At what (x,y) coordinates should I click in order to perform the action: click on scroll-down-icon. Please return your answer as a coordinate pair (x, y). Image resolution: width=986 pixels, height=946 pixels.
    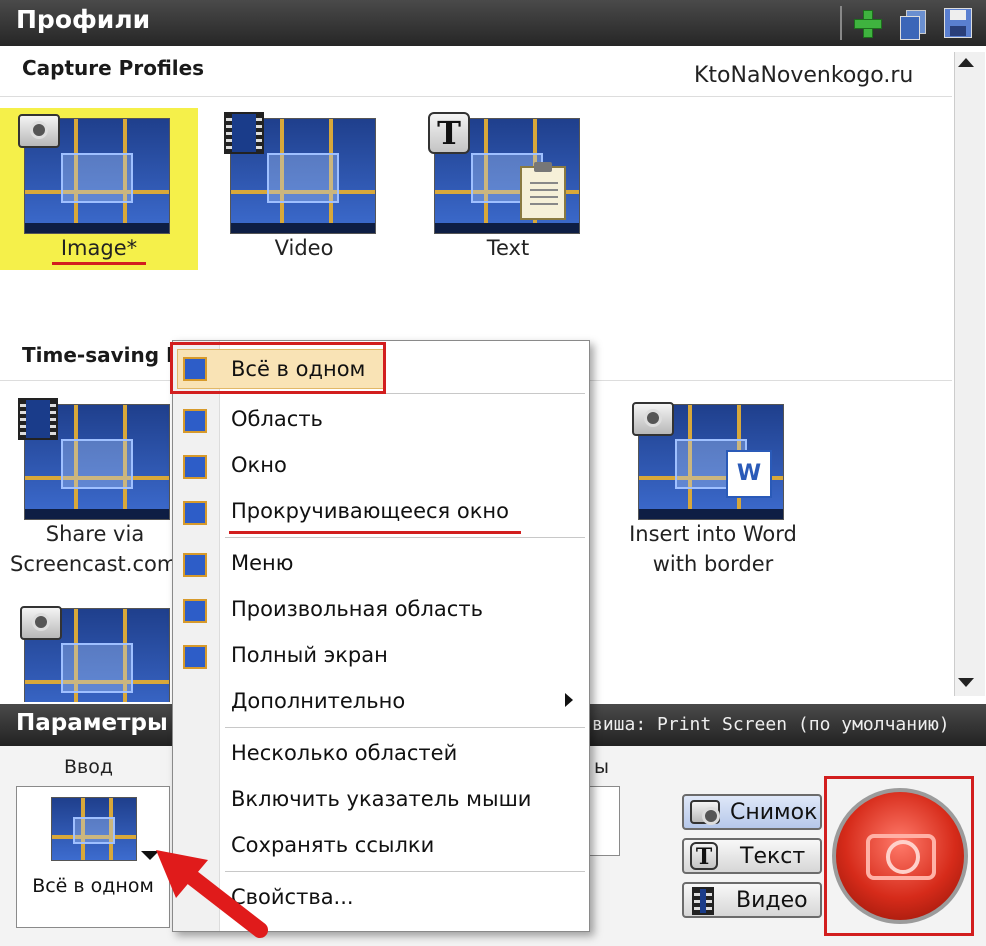
    Looking at the image, I should click on (966, 682).